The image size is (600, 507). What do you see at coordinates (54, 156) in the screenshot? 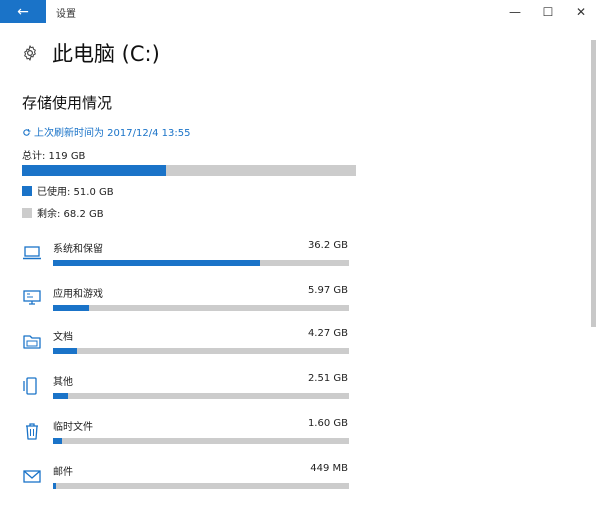
I see `total-capacity: 总计: 119 GB` at bounding box center [54, 156].